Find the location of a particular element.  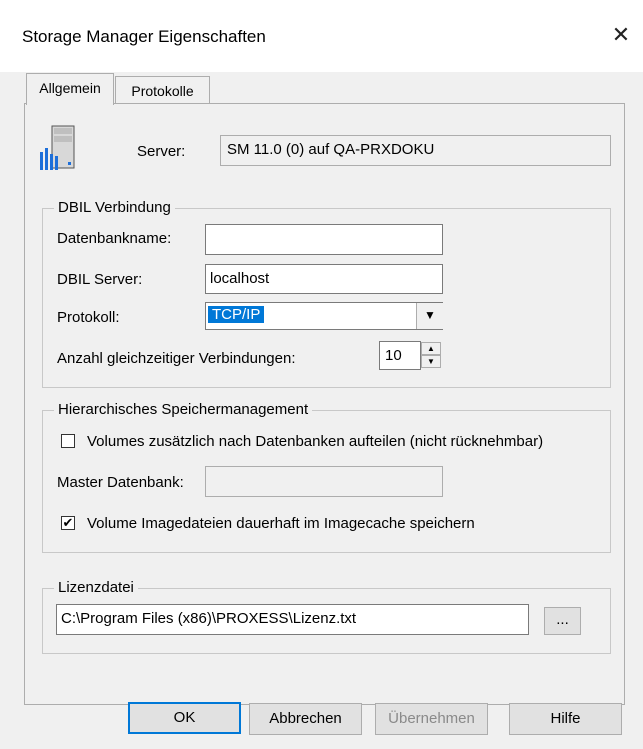

master-db-label: Master Datenbank: is located at coordinates (120, 482).